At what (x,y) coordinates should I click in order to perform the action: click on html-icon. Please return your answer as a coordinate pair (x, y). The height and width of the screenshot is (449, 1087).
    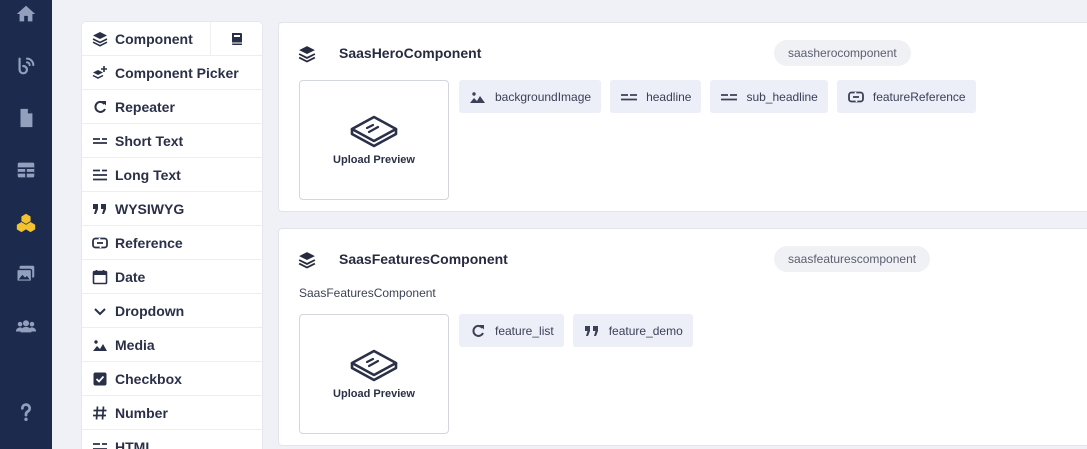
    Looking at the image, I should click on (100, 443).